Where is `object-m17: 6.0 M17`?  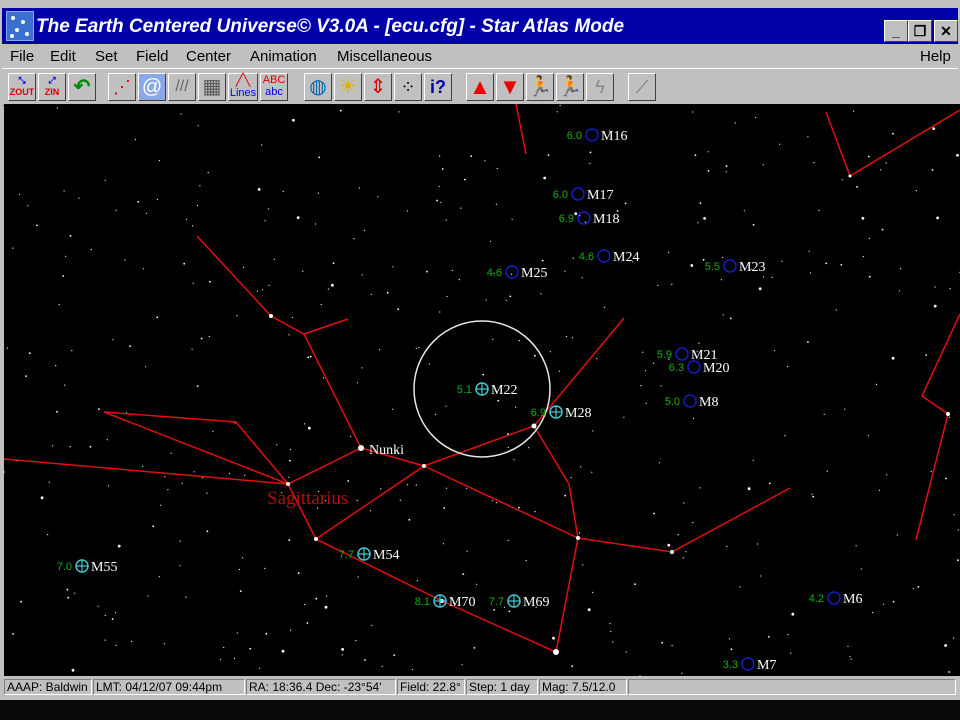
object-m17: 6.0 M17 is located at coordinates (583, 195).